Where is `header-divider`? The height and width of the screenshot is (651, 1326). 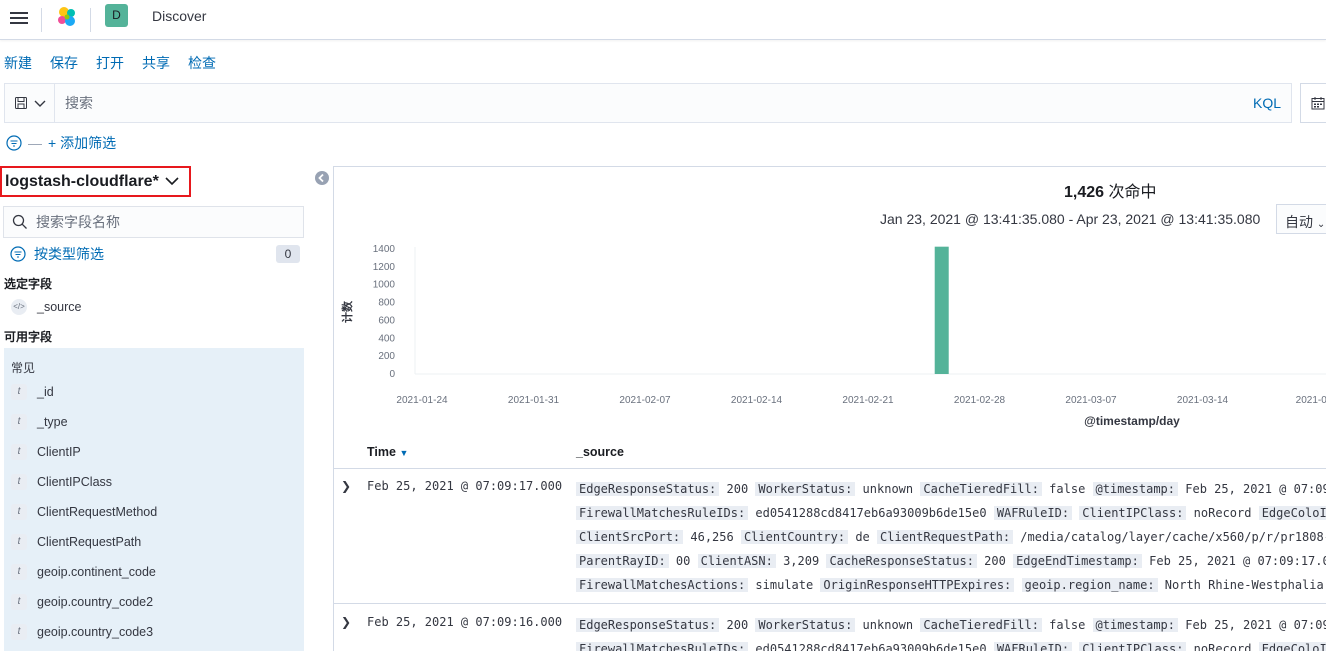
header-divider is located at coordinates (41, 20).